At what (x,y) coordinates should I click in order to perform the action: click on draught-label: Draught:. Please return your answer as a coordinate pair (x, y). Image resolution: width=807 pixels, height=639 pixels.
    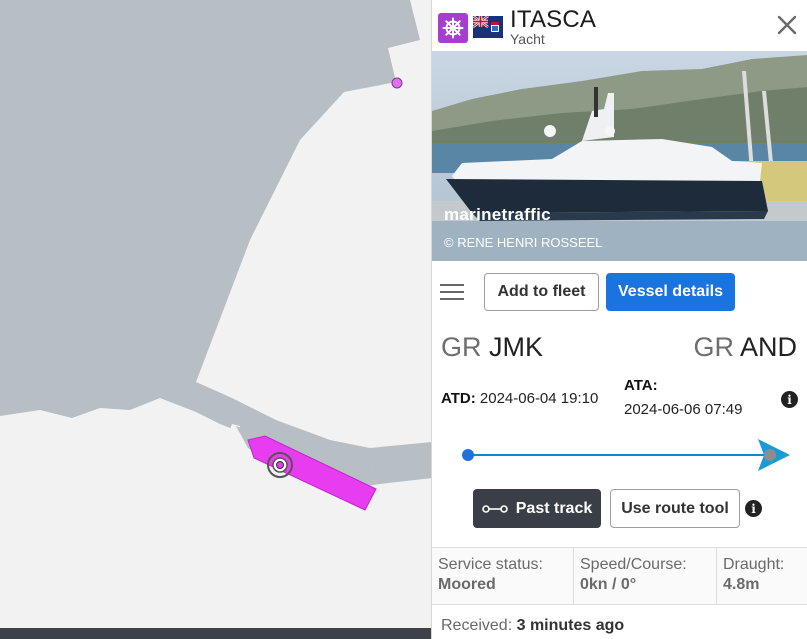
    Looking at the image, I should click on (754, 564).